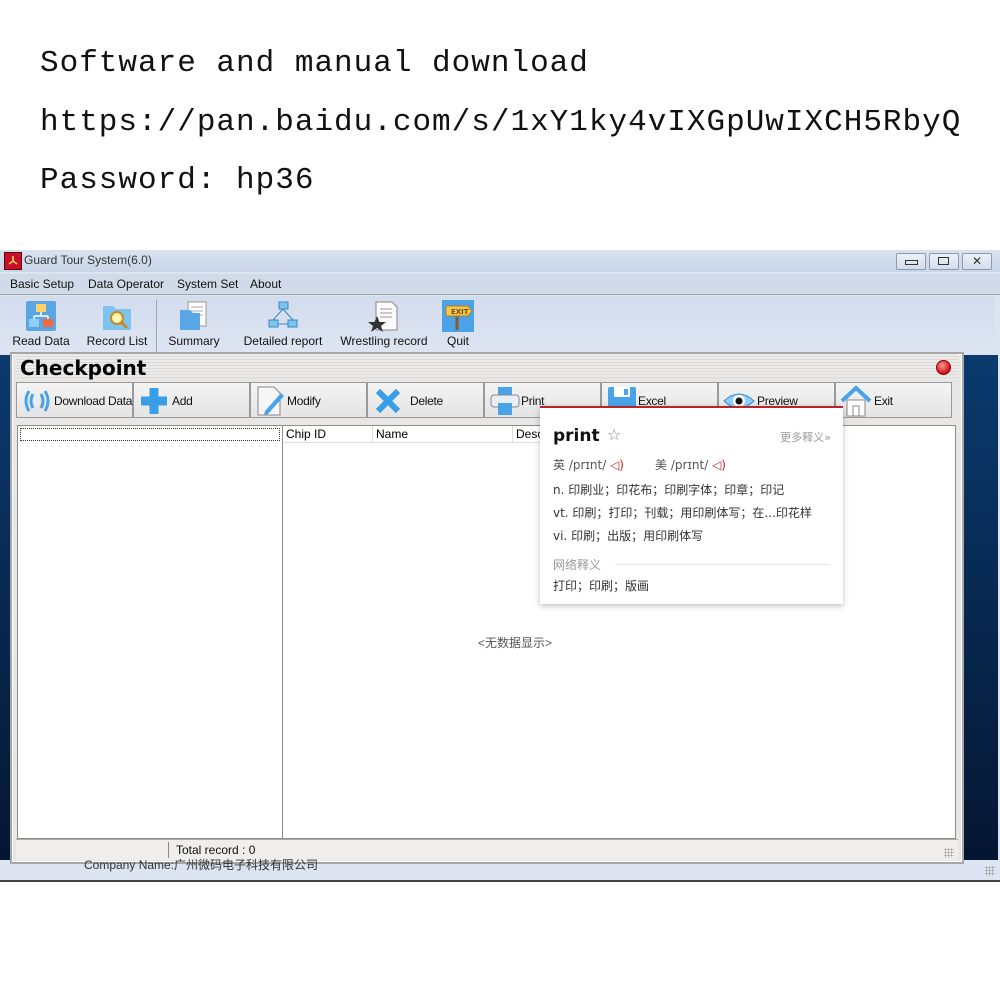 This screenshot has height=1000, width=1000. Describe the element at coordinates (42, 284) in the screenshot. I see `menu-basic-setup: Basic Setup` at that location.